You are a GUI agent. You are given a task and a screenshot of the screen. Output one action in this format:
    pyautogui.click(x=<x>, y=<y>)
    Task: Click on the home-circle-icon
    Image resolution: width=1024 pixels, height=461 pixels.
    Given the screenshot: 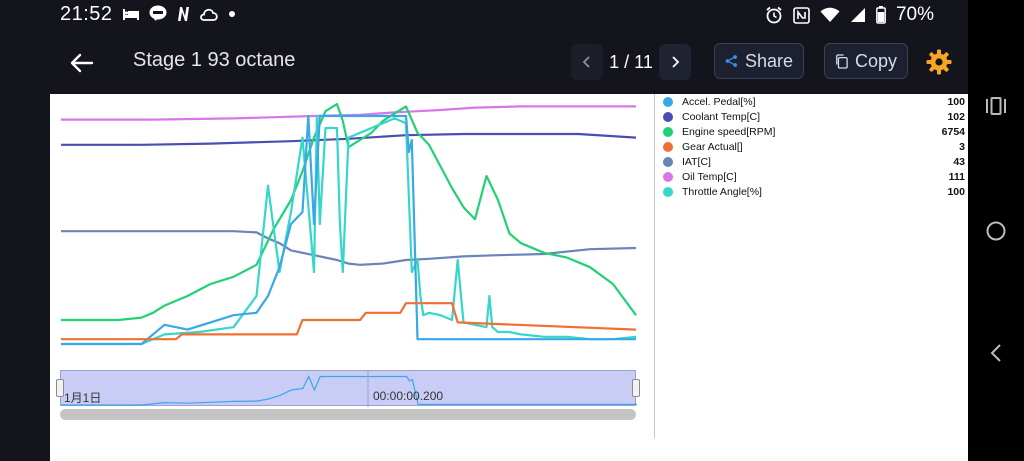 What is the action you would take?
    pyautogui.click(x=996, y=231)
    